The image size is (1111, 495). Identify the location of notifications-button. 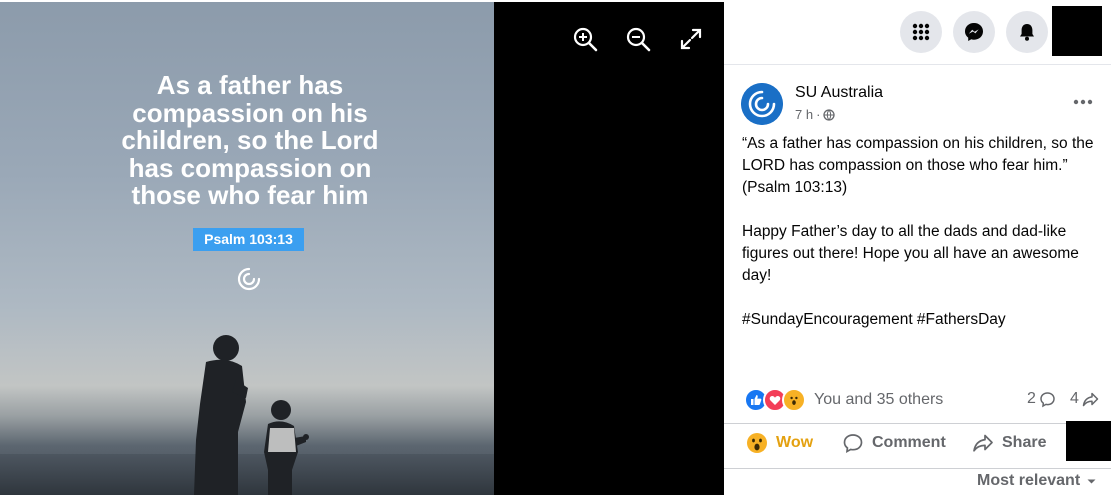
(1027, 32).